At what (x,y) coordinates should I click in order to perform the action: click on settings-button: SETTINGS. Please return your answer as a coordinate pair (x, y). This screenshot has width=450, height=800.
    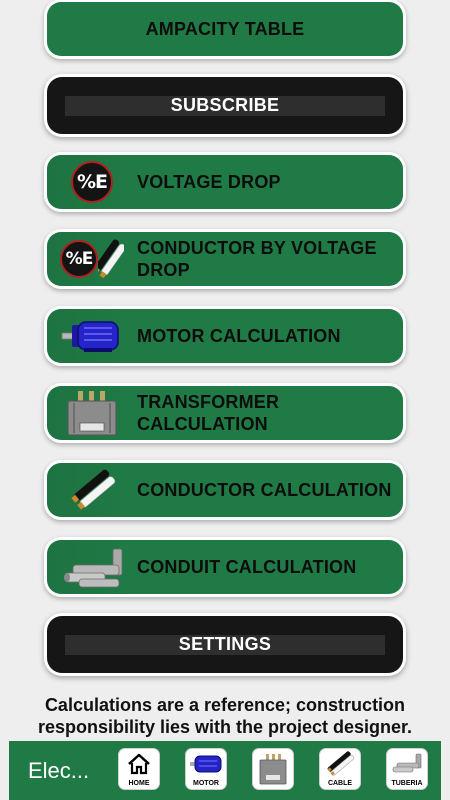
    Looking at the image, I should click on (225, 644).